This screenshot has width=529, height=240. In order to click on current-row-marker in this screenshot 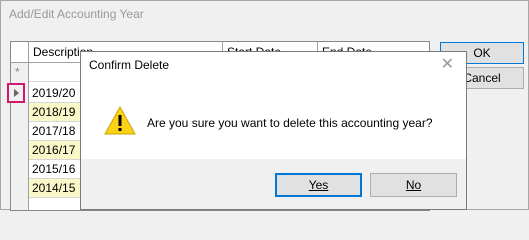, I will do `click(16, 93)`.